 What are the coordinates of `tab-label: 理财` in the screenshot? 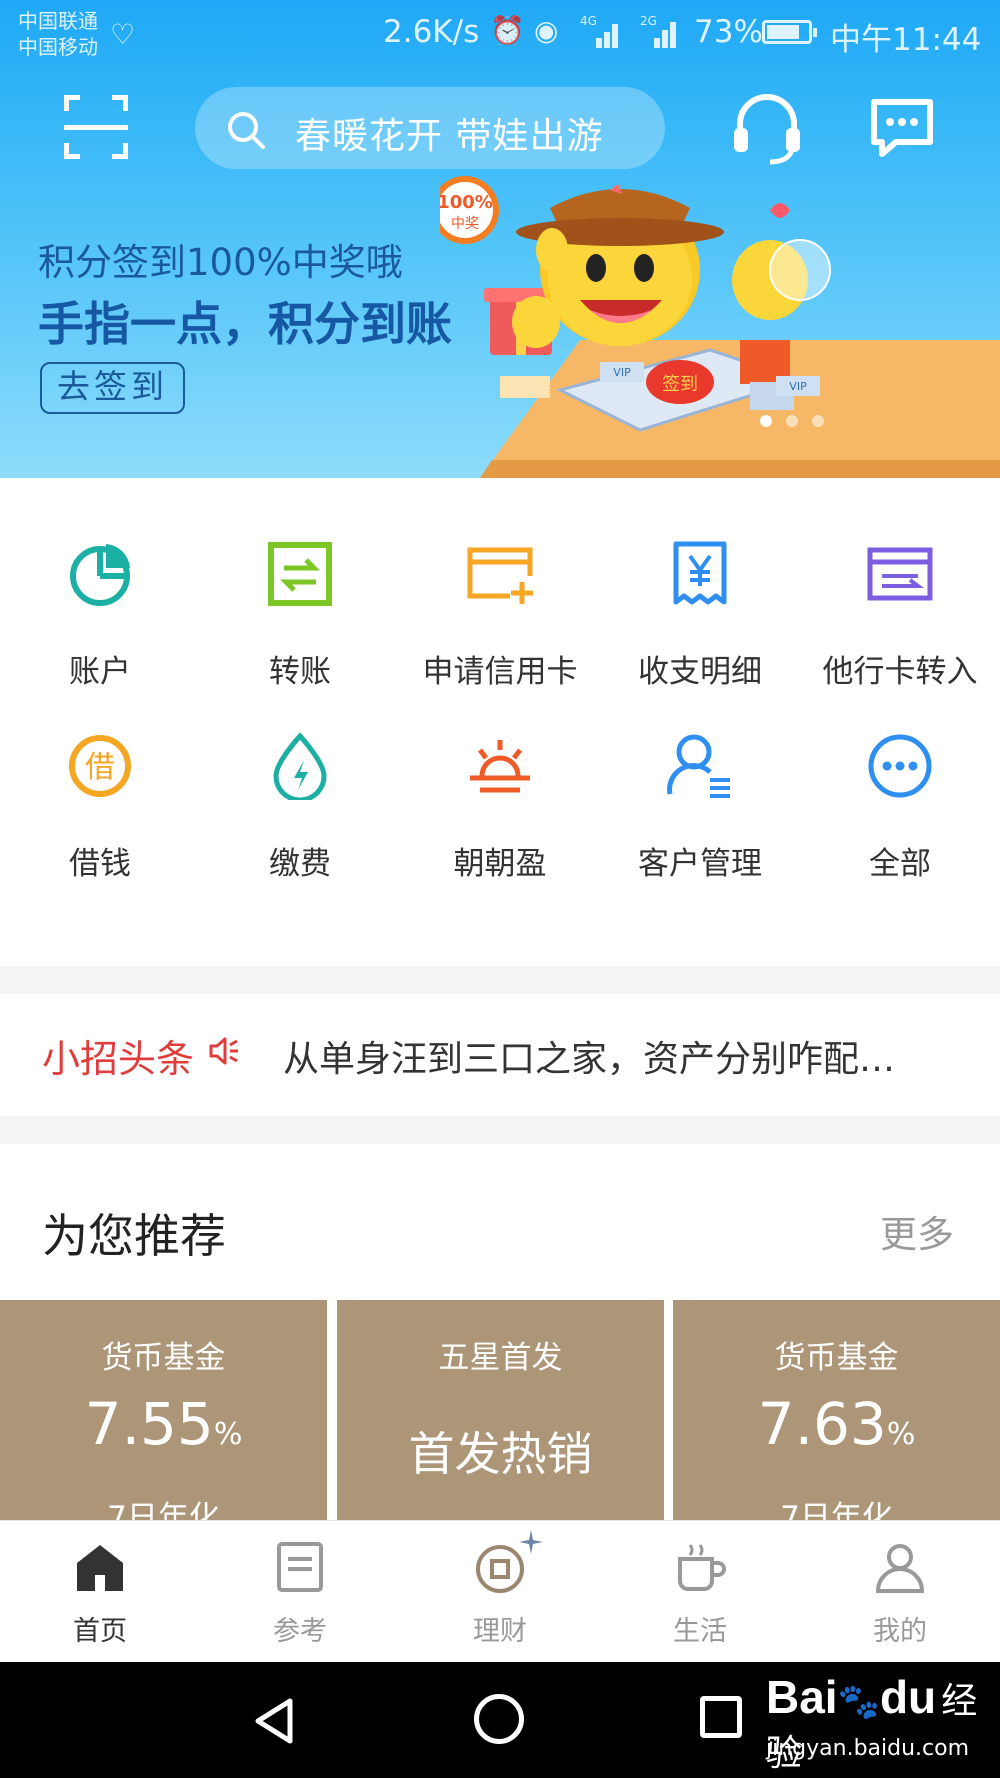 It's located at (500, 1631).